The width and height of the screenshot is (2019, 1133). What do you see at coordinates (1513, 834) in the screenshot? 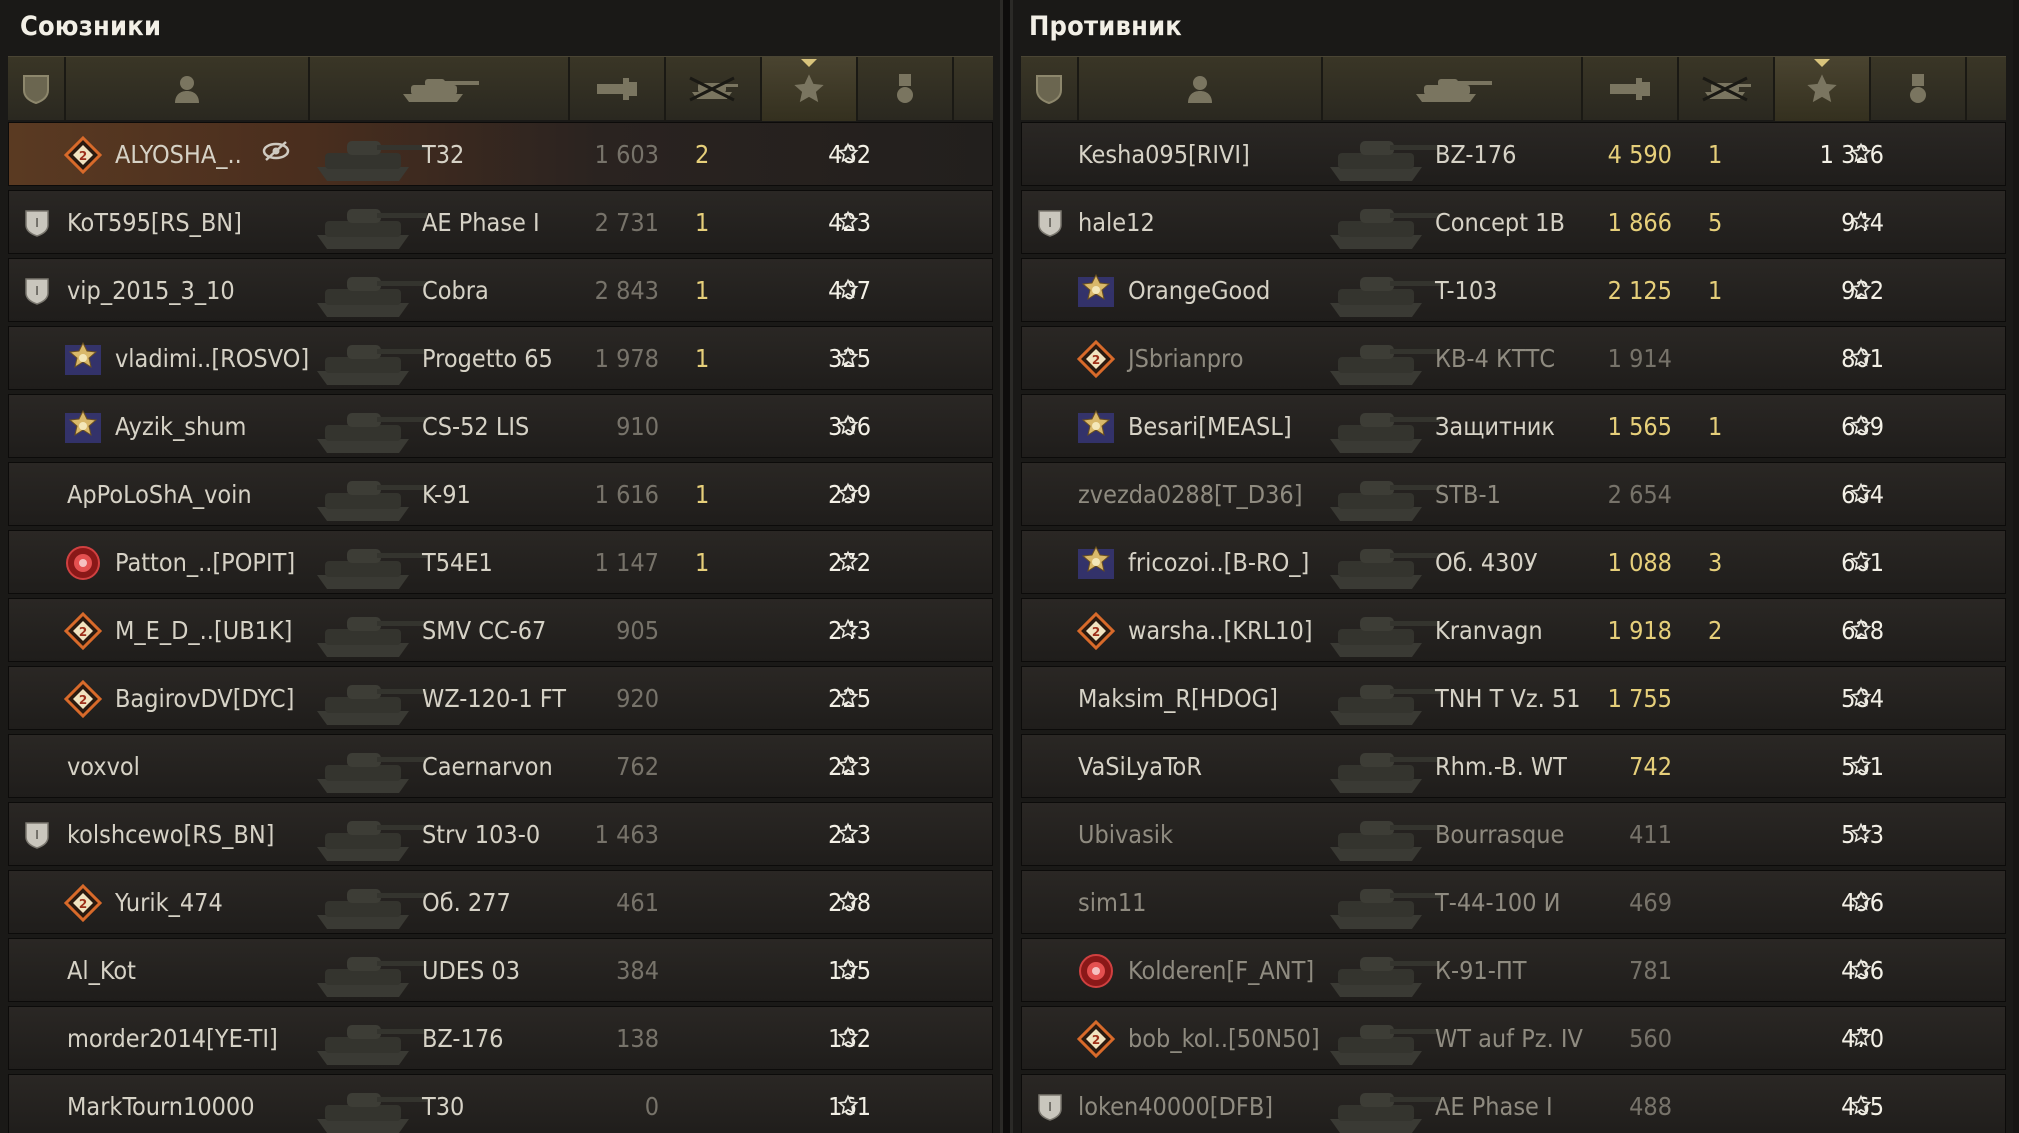
I see `player-row: UbivasikBourrasque411543` at bounding box center [1513, 834].